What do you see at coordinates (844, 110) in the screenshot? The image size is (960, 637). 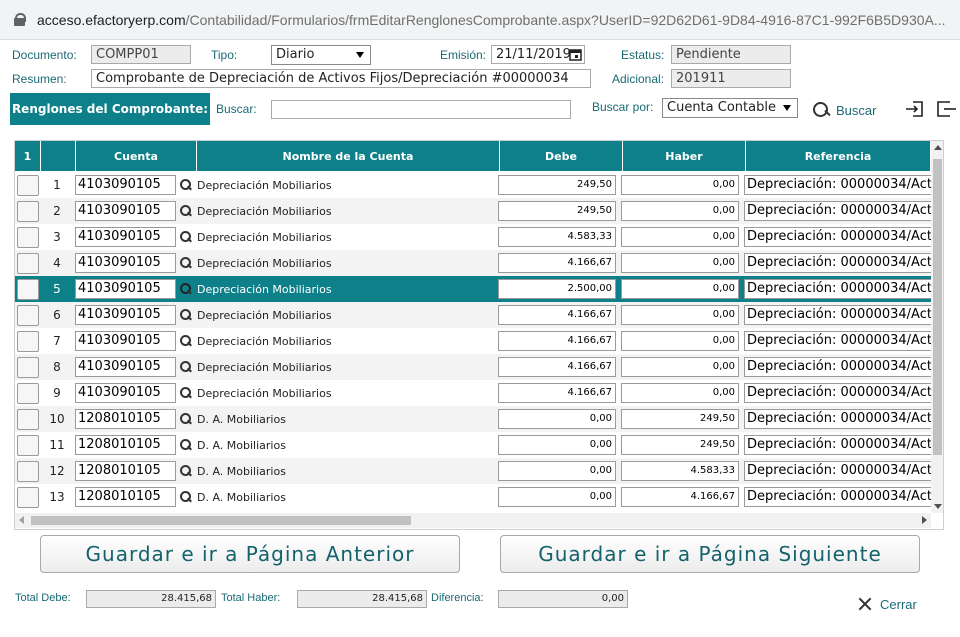 I see `search-button: Buscar` at bounding box center [844, 110].